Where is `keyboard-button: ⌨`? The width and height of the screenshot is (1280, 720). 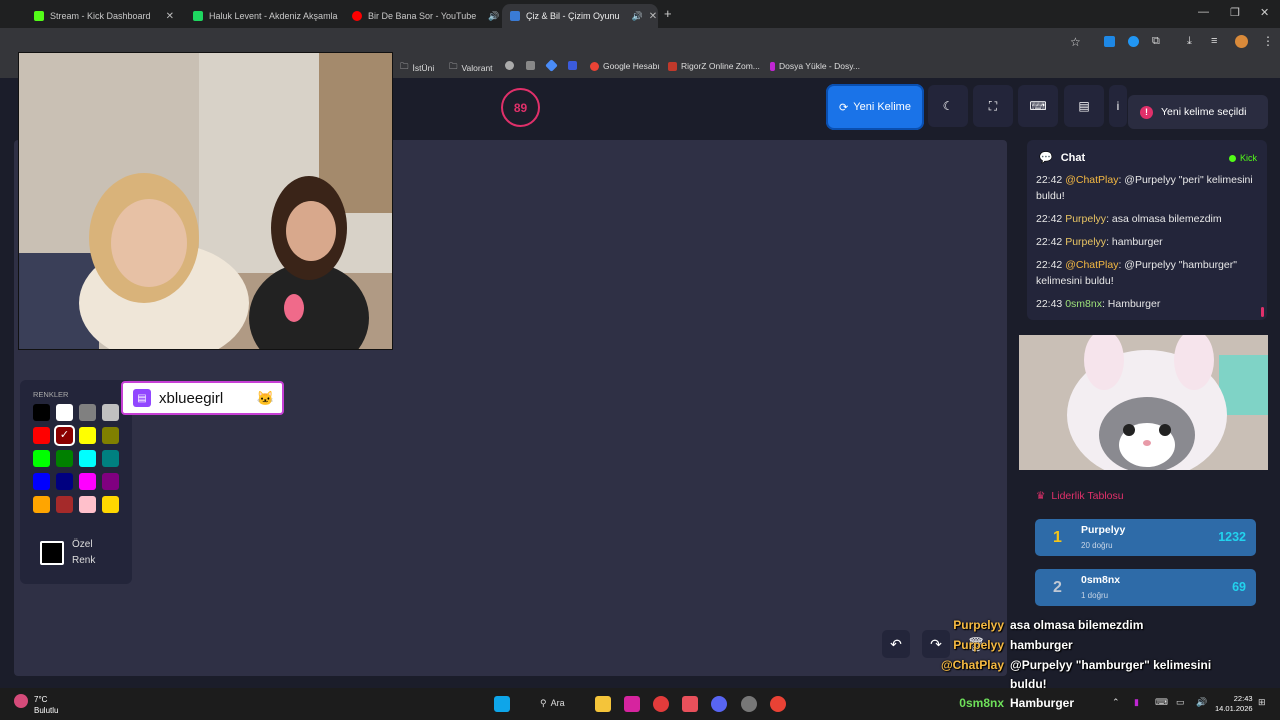
keyboard-button: ⌨ is located at coordinates (1038, 106).